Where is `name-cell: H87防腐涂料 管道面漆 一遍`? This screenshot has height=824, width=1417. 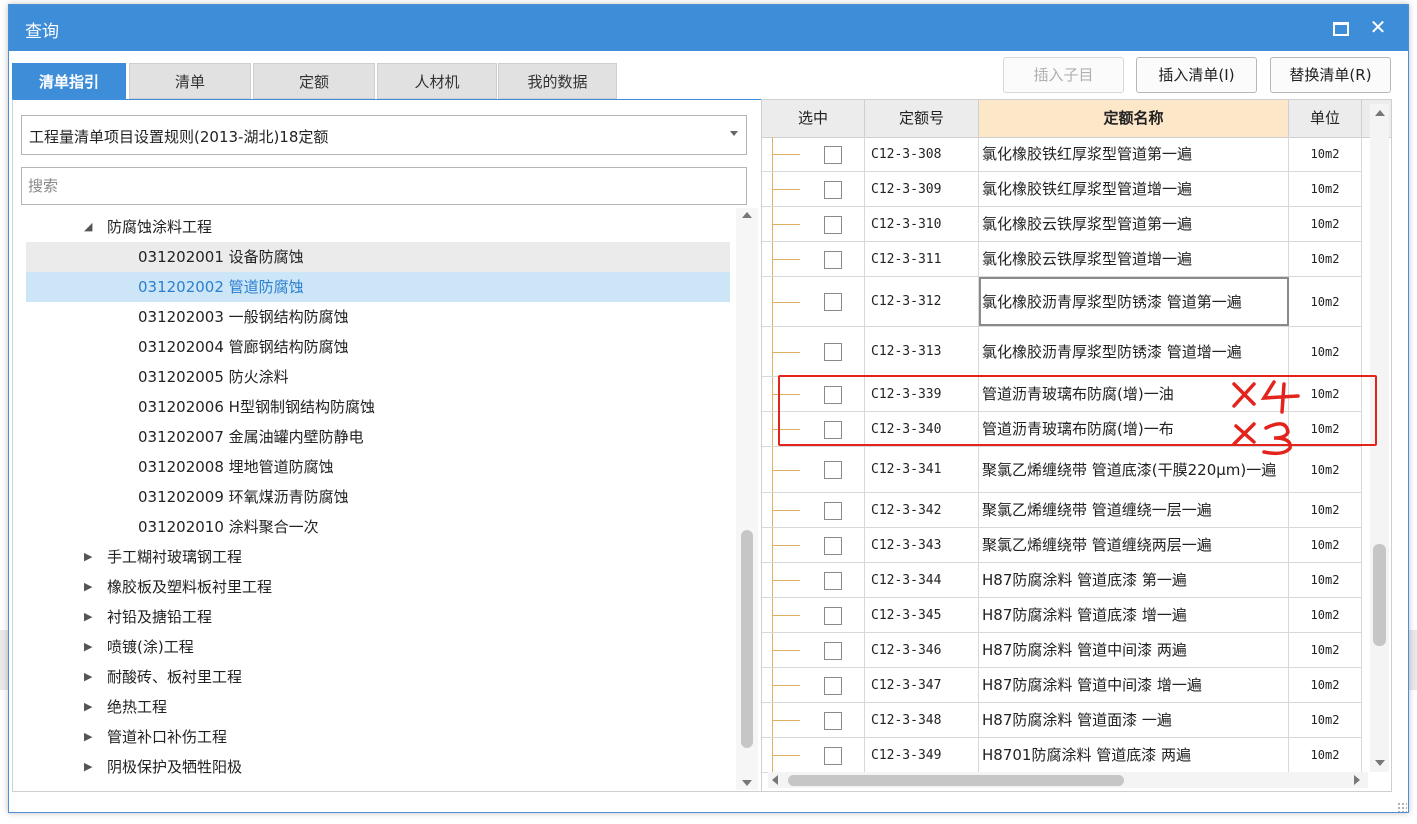 name-cell: H87防腐涂料 管道面漆 一遍 is located at coordinates (1134, 720).